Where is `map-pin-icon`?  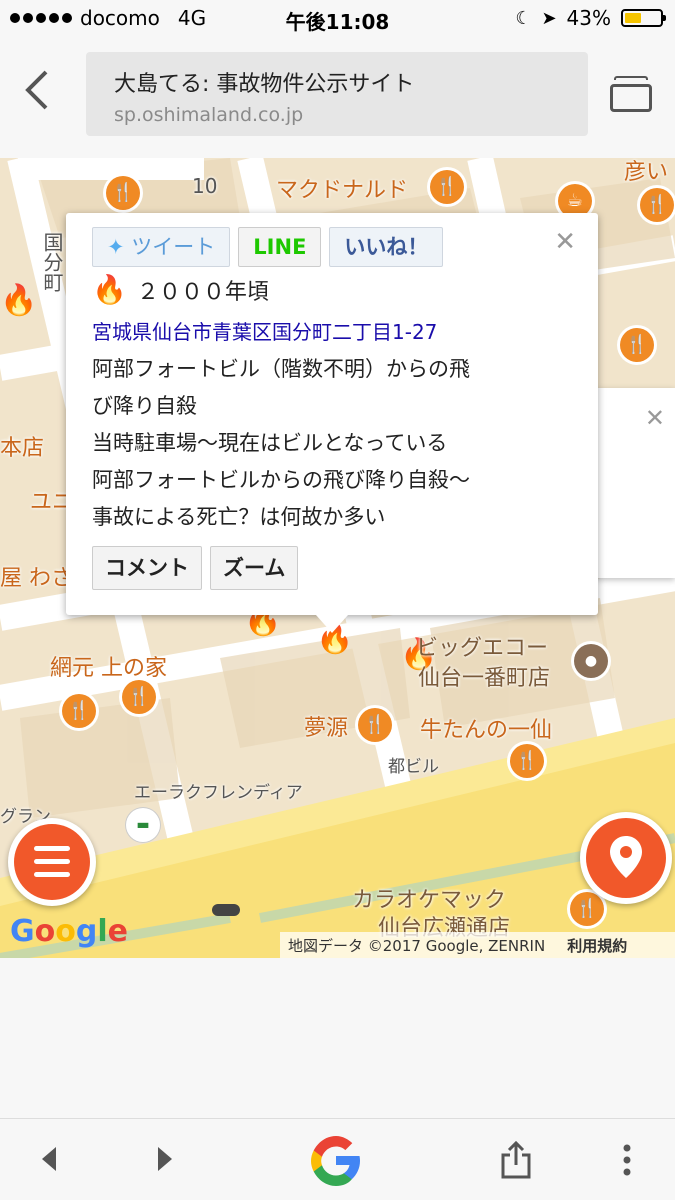
map-pin-icon is located at coordinates (626, 857).